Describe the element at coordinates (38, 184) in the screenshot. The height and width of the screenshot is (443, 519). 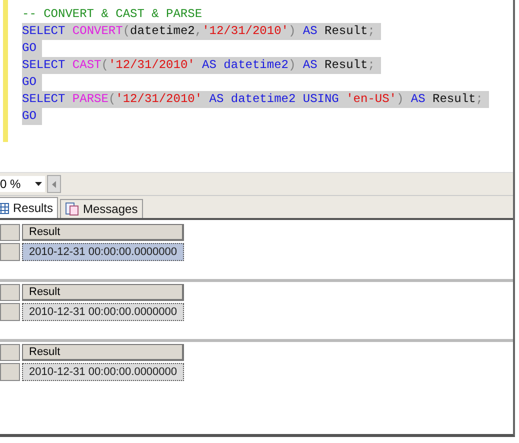
I see `caret-icon` at that location.